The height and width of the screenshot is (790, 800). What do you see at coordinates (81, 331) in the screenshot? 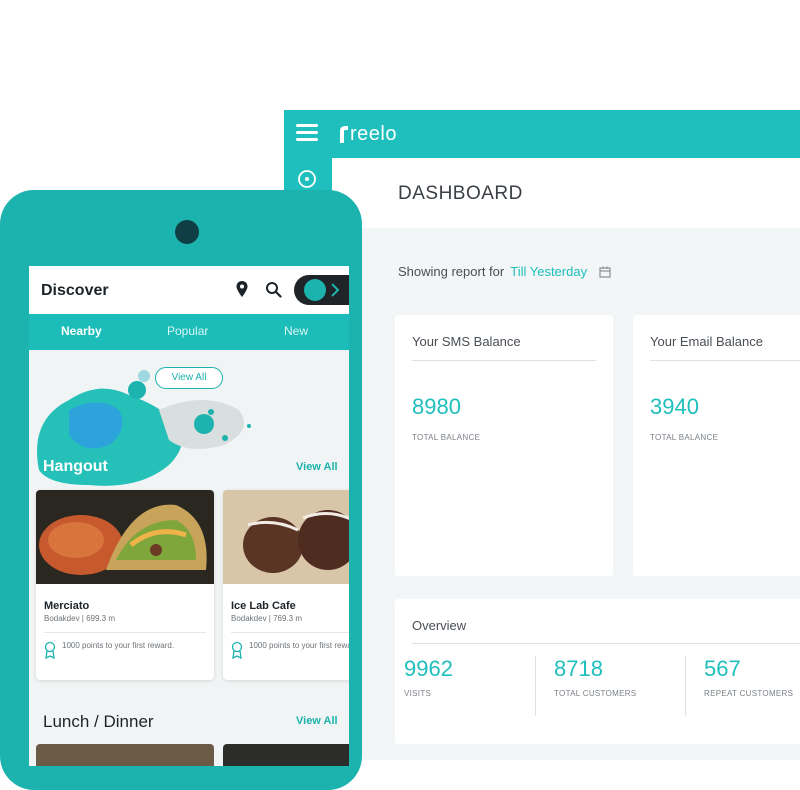
I see `tab-nearby: Nearby` at bounding box center [81, 331].